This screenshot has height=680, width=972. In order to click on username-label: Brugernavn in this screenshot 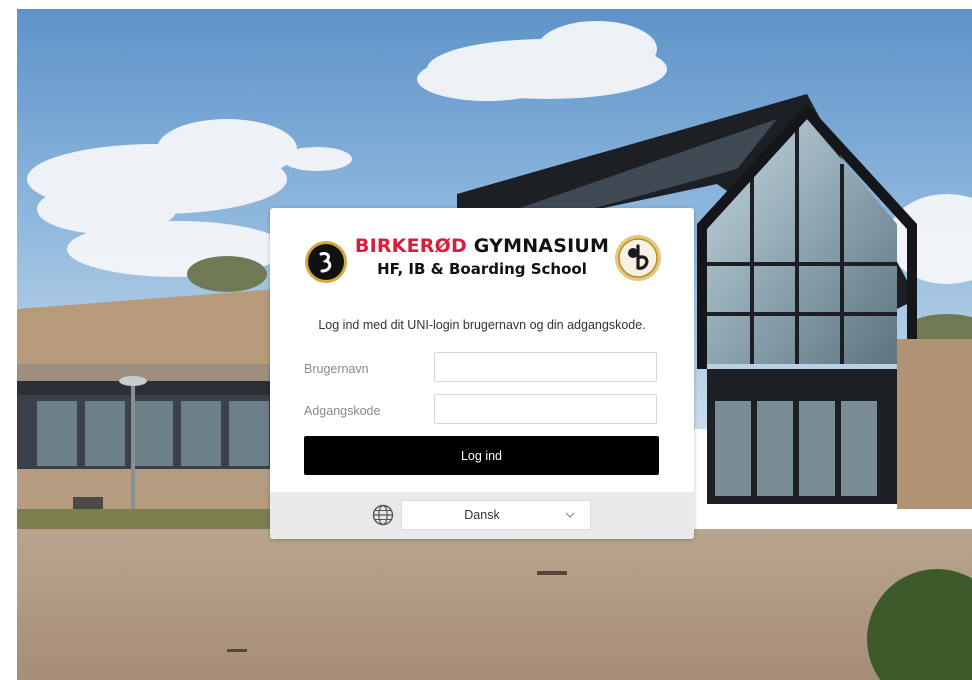, I will do `click(336, 369)`.